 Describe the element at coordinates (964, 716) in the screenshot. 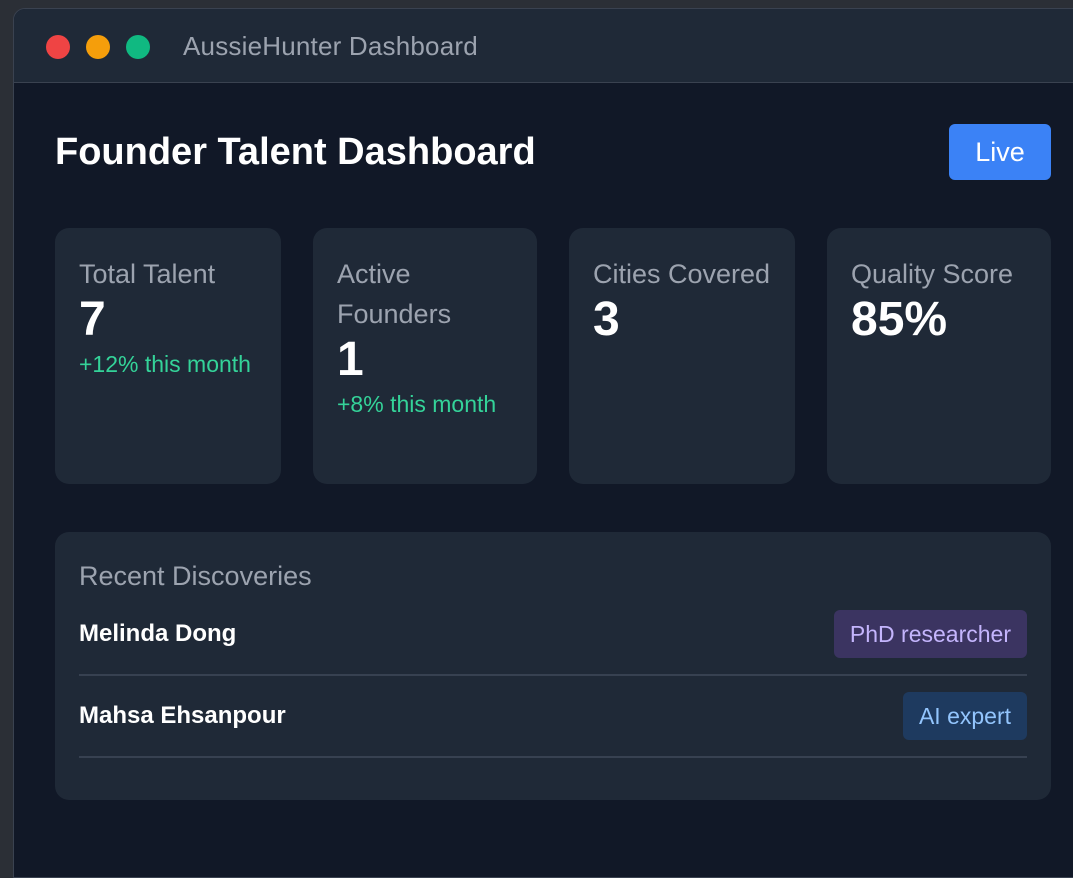

I see `discovery-tag: AI expert` at that location.